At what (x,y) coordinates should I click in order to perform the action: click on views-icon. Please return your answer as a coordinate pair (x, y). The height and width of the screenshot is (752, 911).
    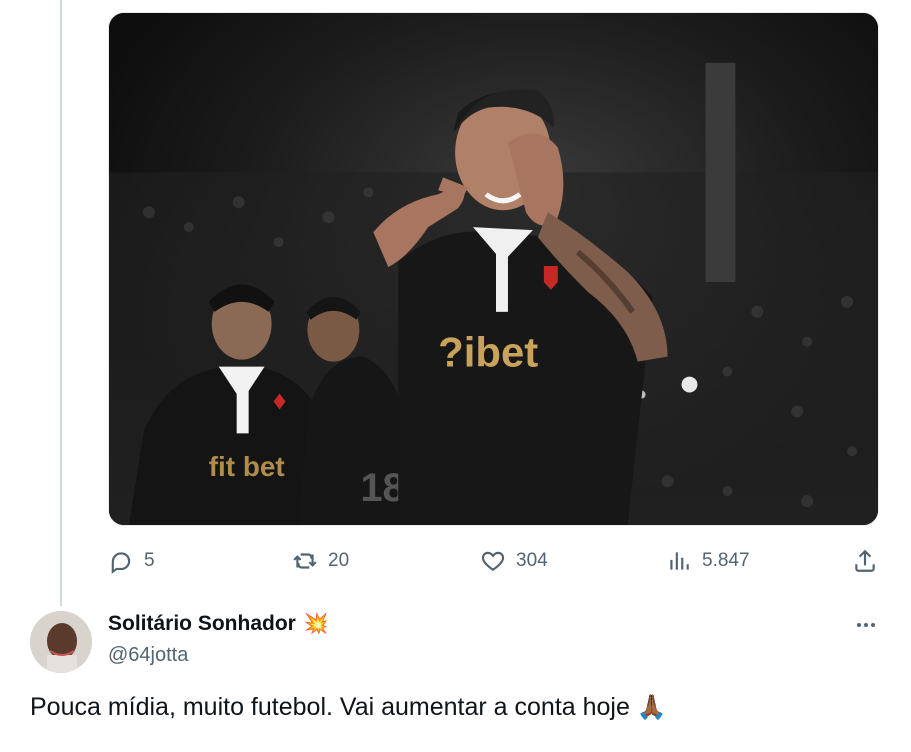
    Looking at the image, I should click on (679, 561).